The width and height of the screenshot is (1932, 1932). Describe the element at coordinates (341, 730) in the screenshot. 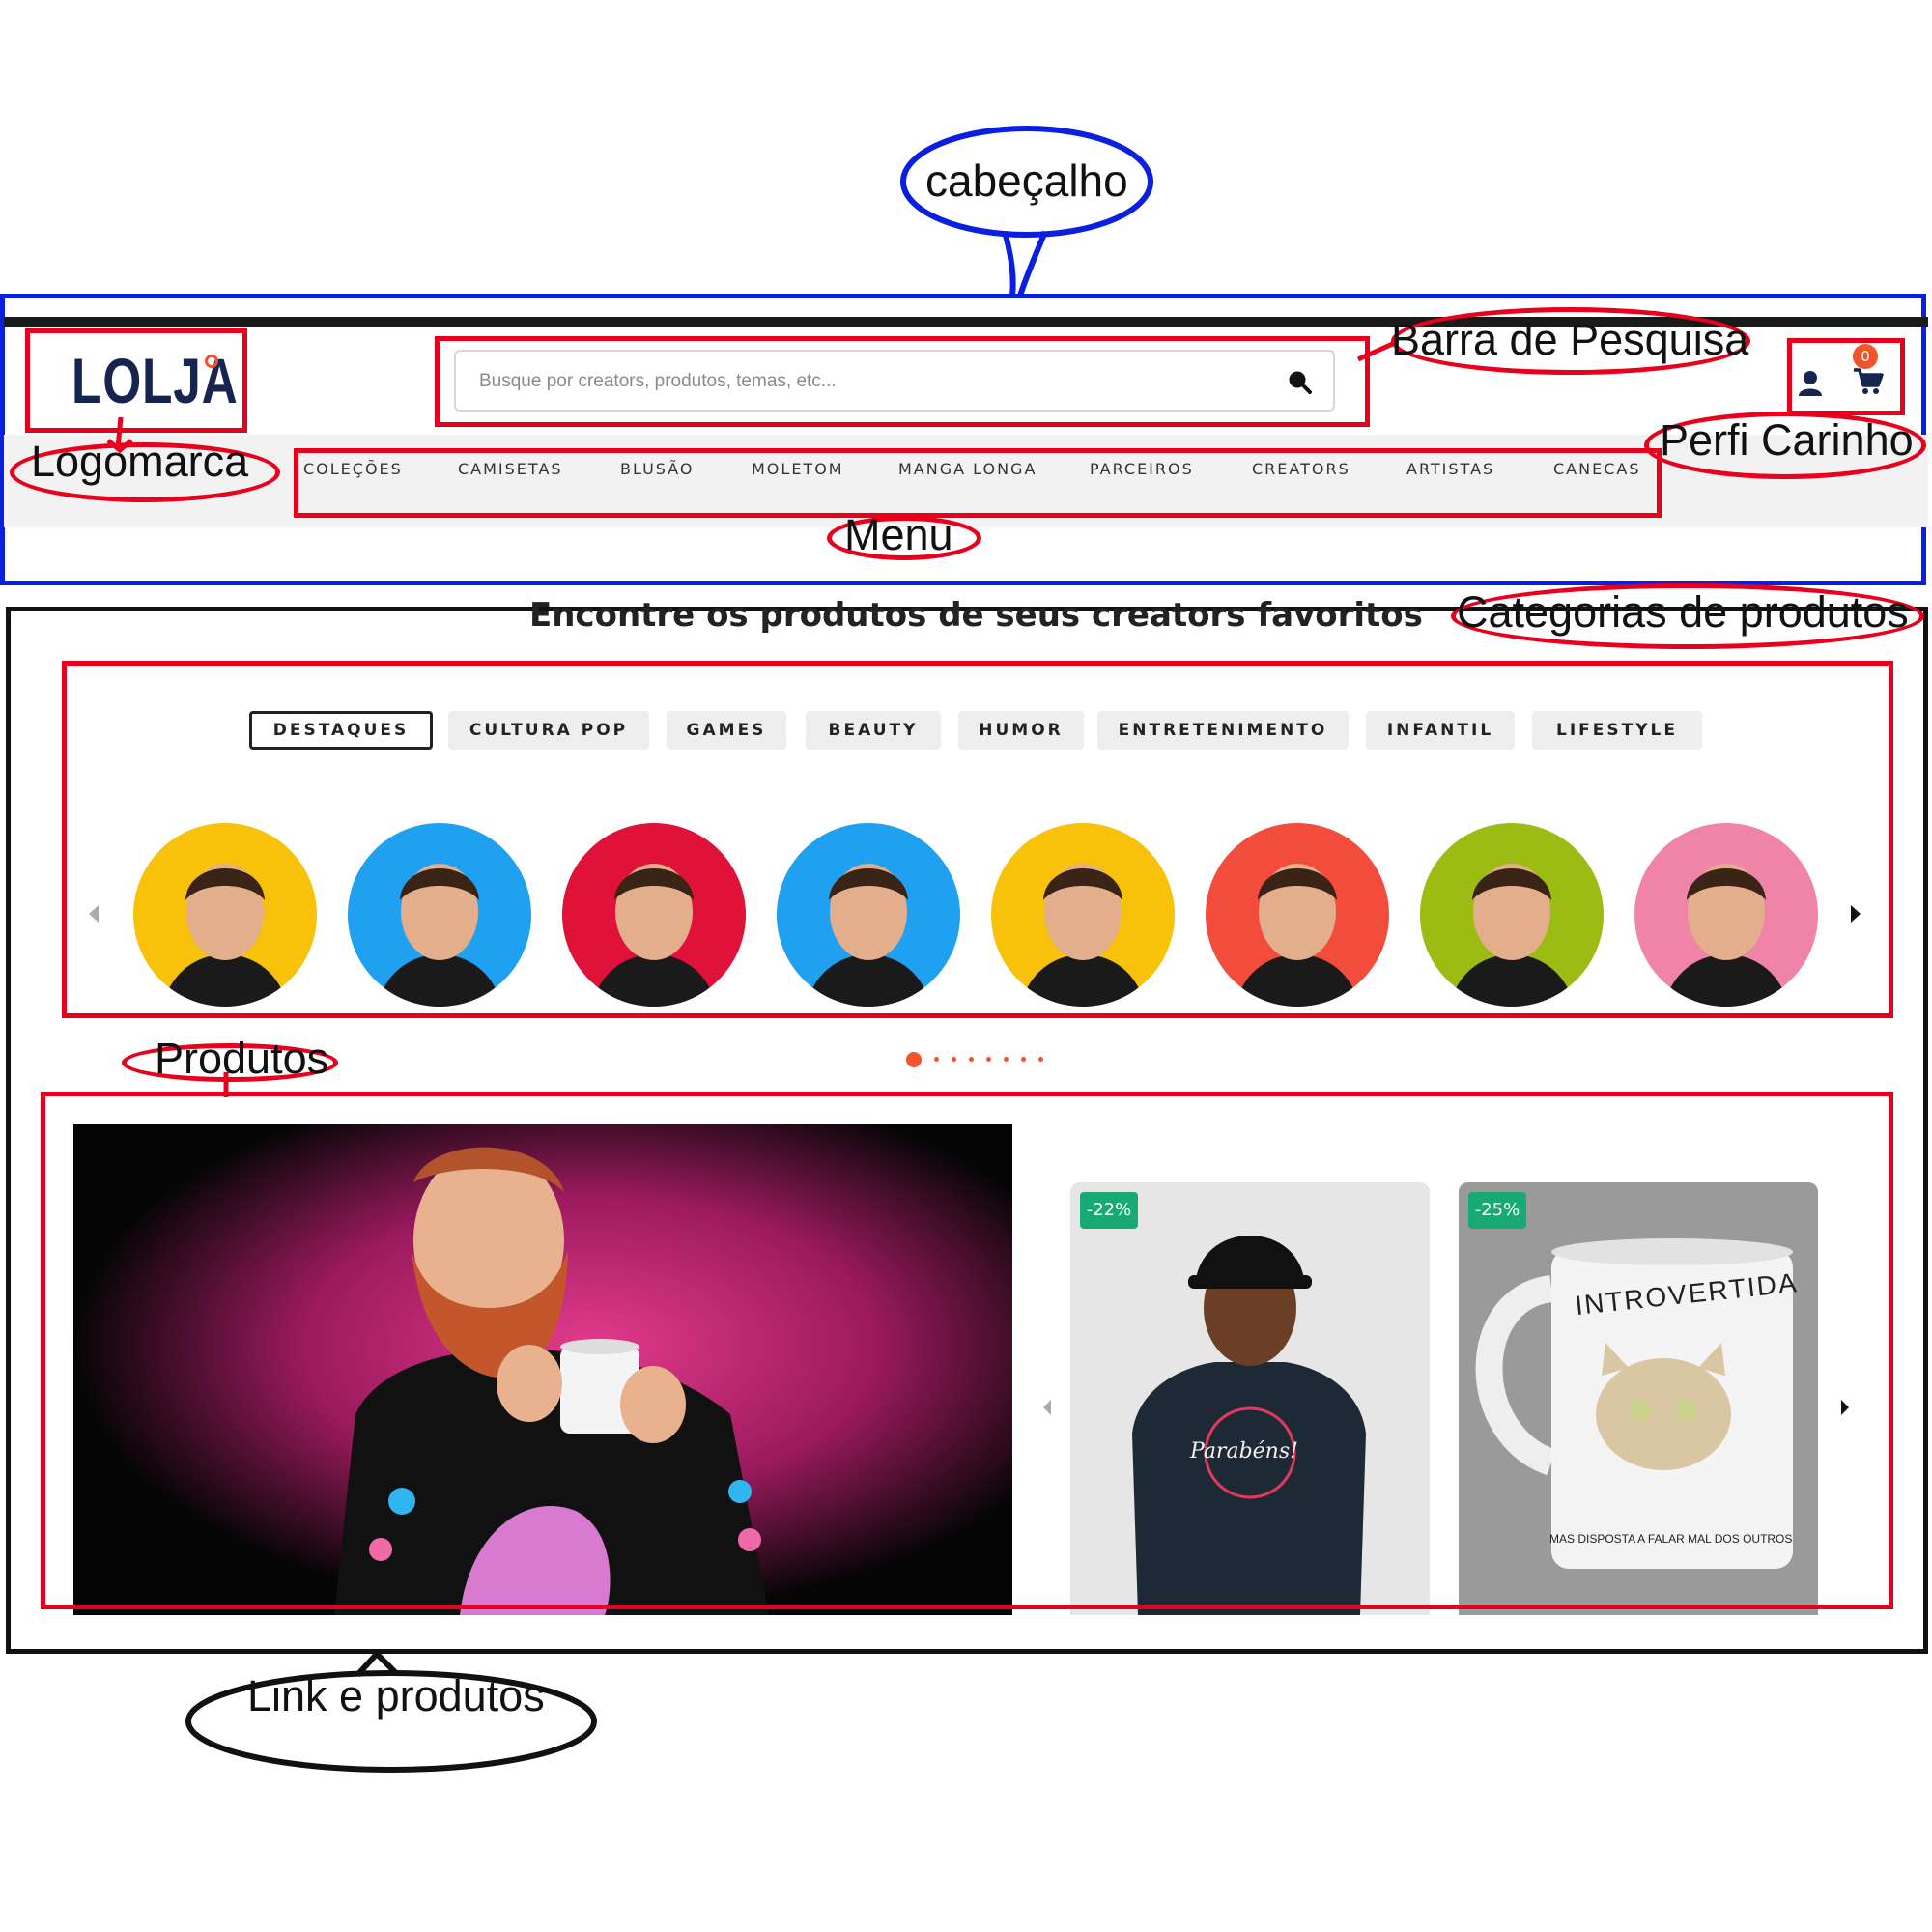

I see `tab-destaques: DESTAQUES` at that location.